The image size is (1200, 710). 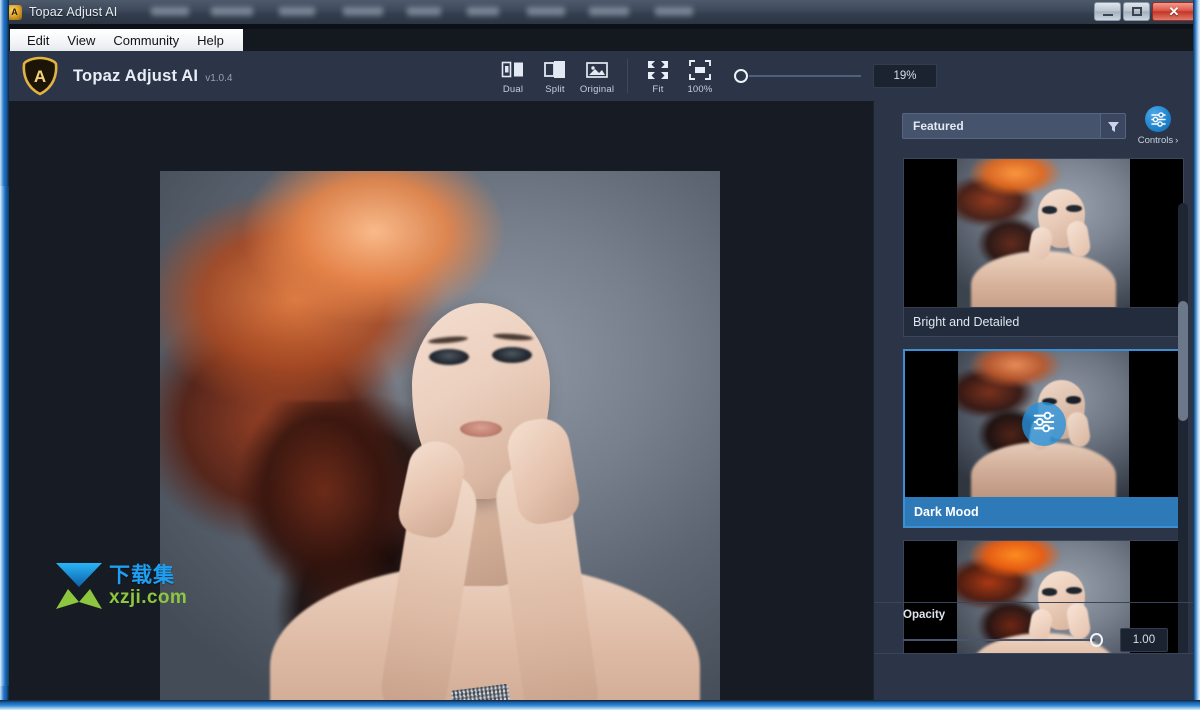 What do you see at coordinates (597, 70) in the screenshot?
I see `original-image-icon` at bounding box center [597, 70].